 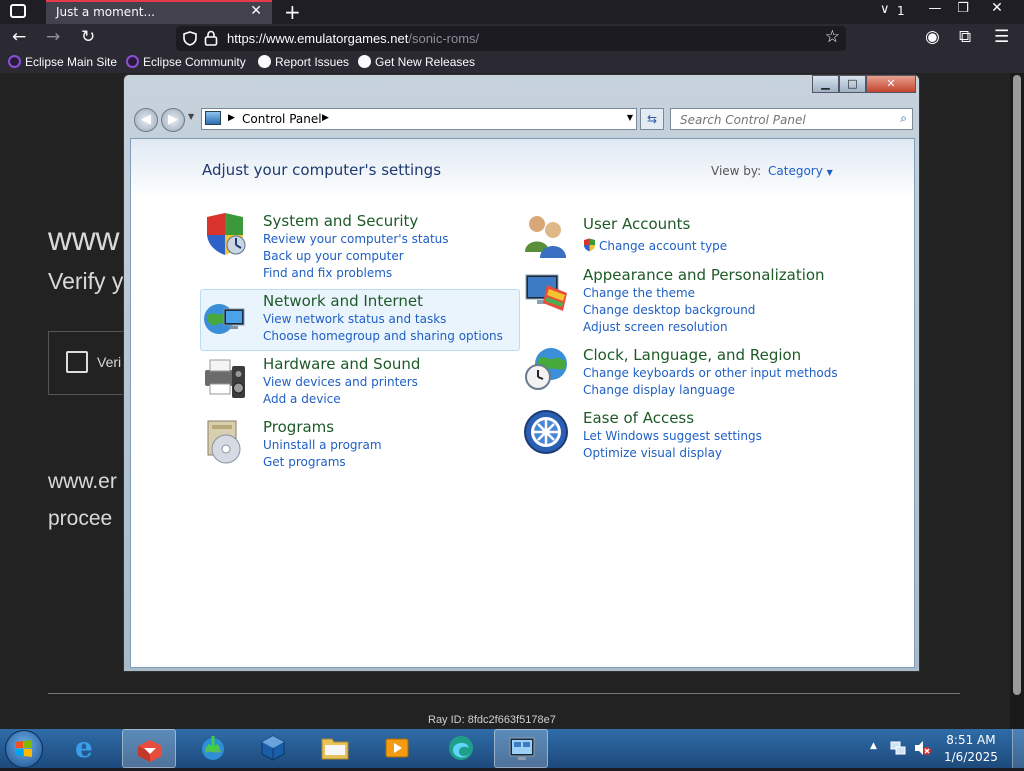 I want to click on taskbar-download-manager, so click(x=213, y=748).